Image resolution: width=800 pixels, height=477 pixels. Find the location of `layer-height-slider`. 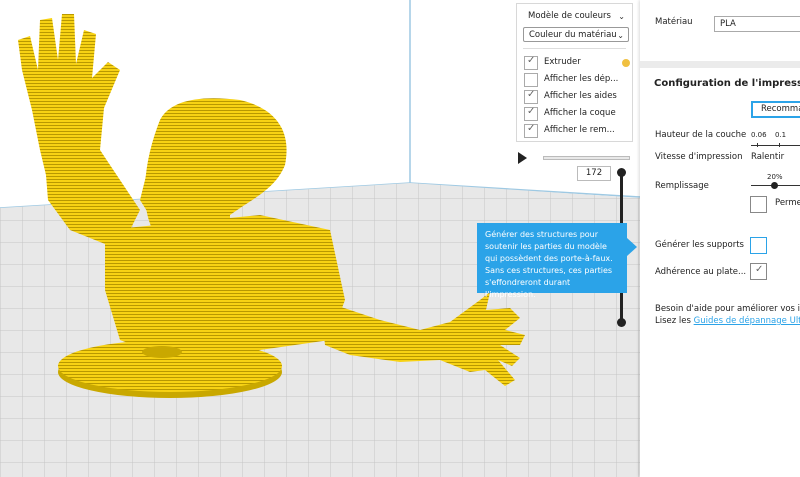

layer-height-slider is located at coordinates (775, 145).